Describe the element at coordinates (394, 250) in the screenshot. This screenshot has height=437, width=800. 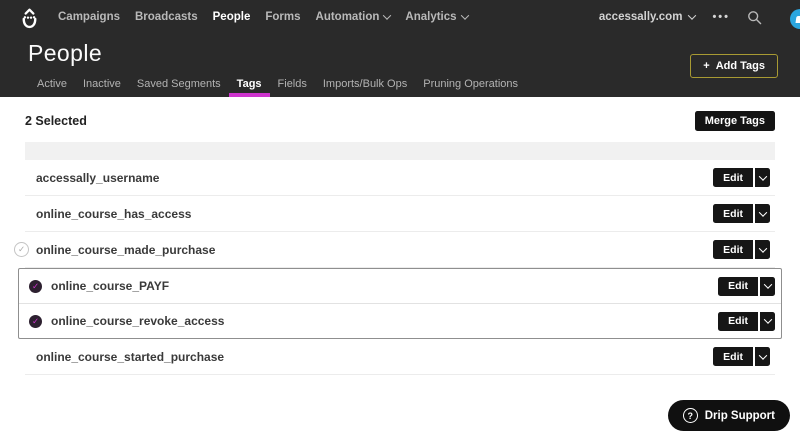
I see `table-row: ✓ online_course_made_purchase Edit` at that location.